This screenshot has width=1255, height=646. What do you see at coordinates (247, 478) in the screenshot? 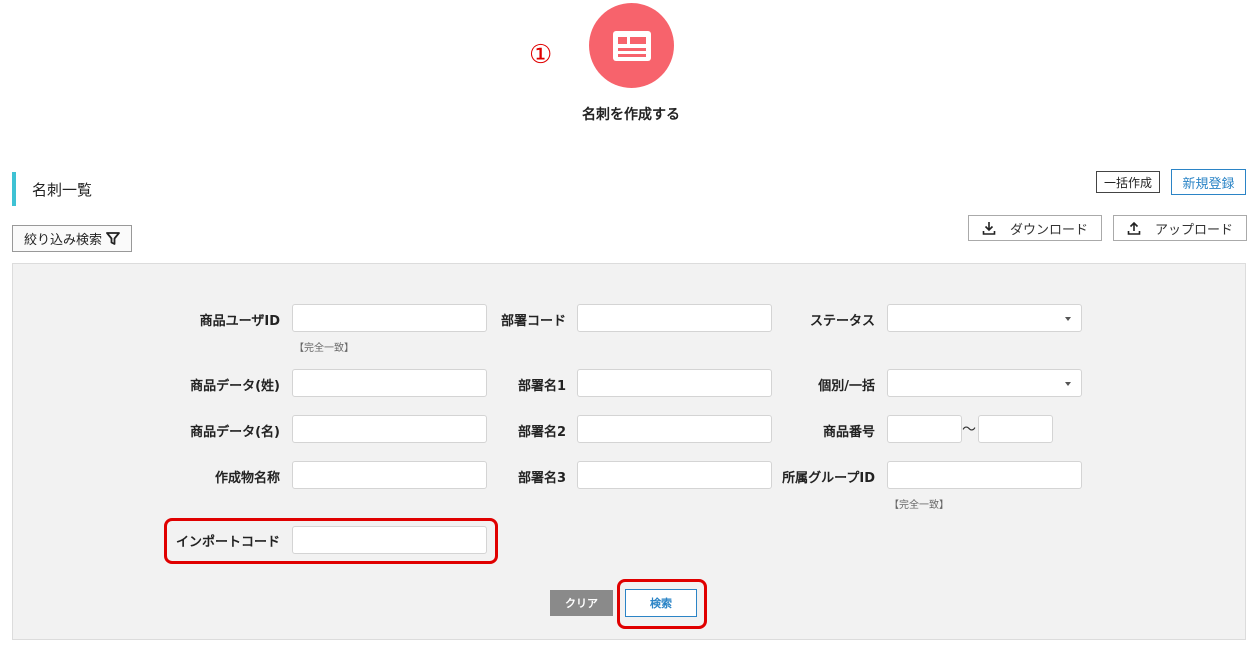
I see `work-name-label: 作成物名称` at bounding box center [247, 478].